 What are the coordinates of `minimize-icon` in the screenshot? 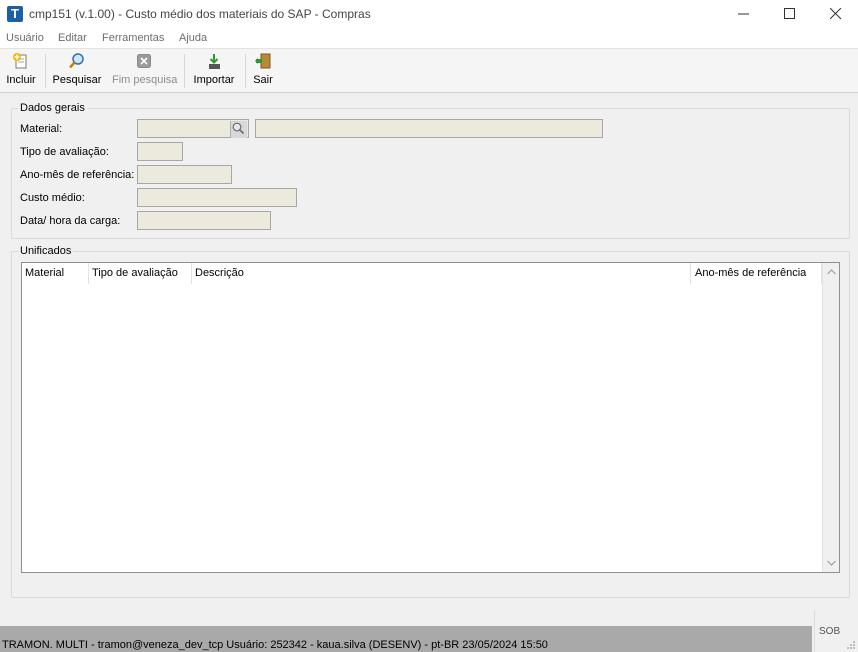 It's located at (743, 14).